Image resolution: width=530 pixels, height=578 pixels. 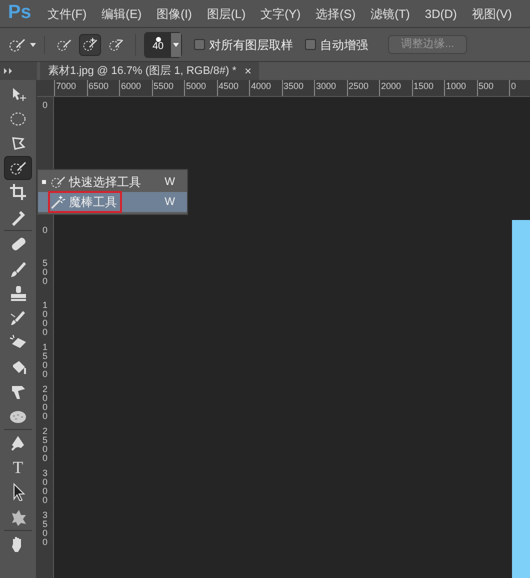 I want to click on menu-item: 编辑(E), so click(x=122, y=13).